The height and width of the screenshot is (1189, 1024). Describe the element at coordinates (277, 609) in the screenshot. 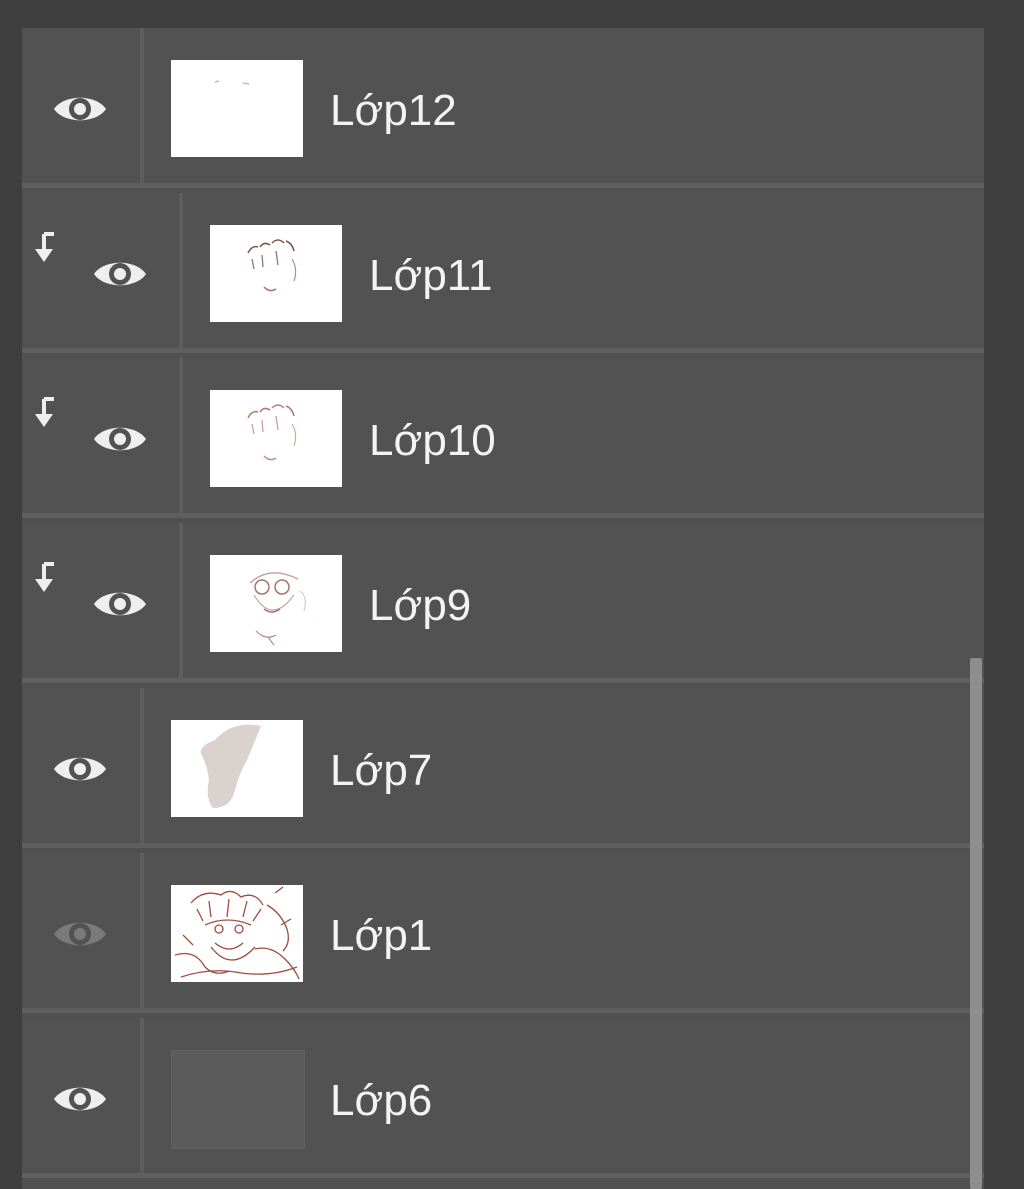

I see `face-sketch-thumbnail-icon` at that location.